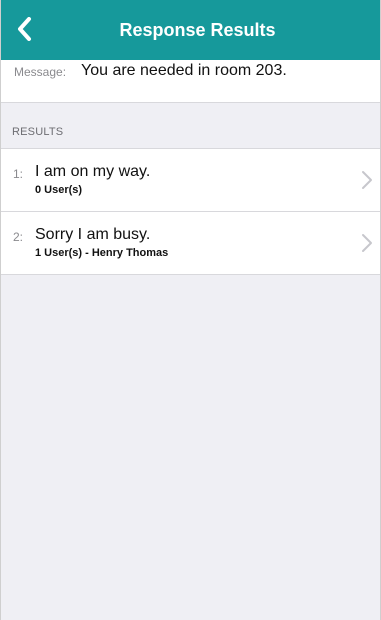  What do you see at coordinates (190, 180) in the screenshot?
I see `result-row-1: 1: I am on my way. 0 User(s)` at bounding box center [190, 180].